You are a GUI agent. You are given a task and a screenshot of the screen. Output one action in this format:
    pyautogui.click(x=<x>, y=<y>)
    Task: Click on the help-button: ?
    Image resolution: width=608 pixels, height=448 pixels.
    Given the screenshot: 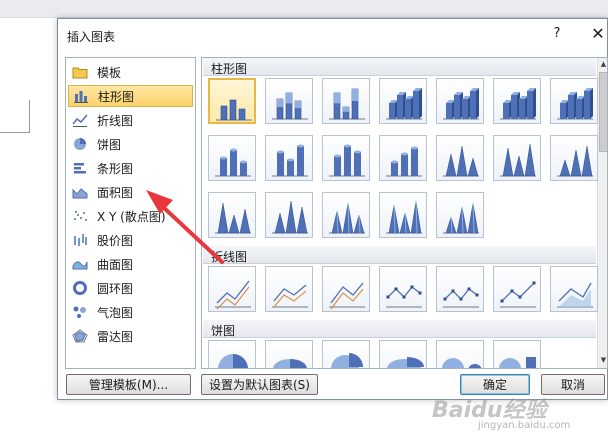 What is the action you would take?
    pyautogui.click(x=557, y=35)
    